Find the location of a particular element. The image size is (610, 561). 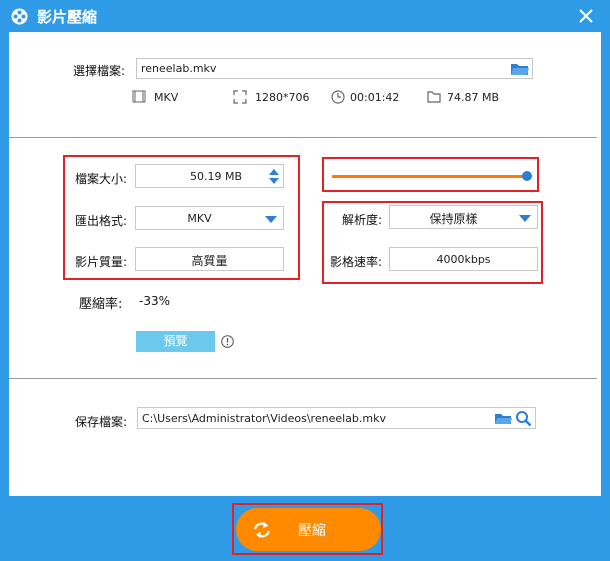

resolution-info: 1280*706 is located at coordinates (273, 97).